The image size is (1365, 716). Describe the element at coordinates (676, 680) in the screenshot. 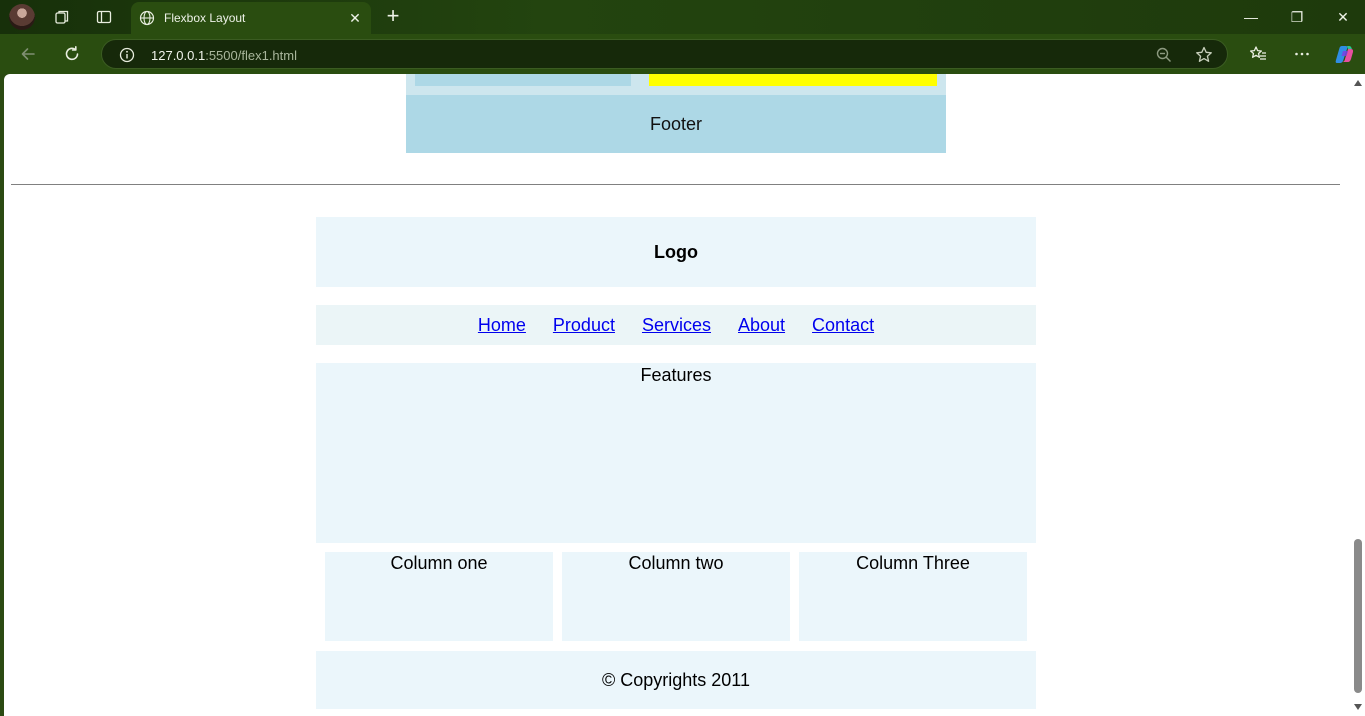

I see `copyright-footer: © Copyrights 2011` at that location.